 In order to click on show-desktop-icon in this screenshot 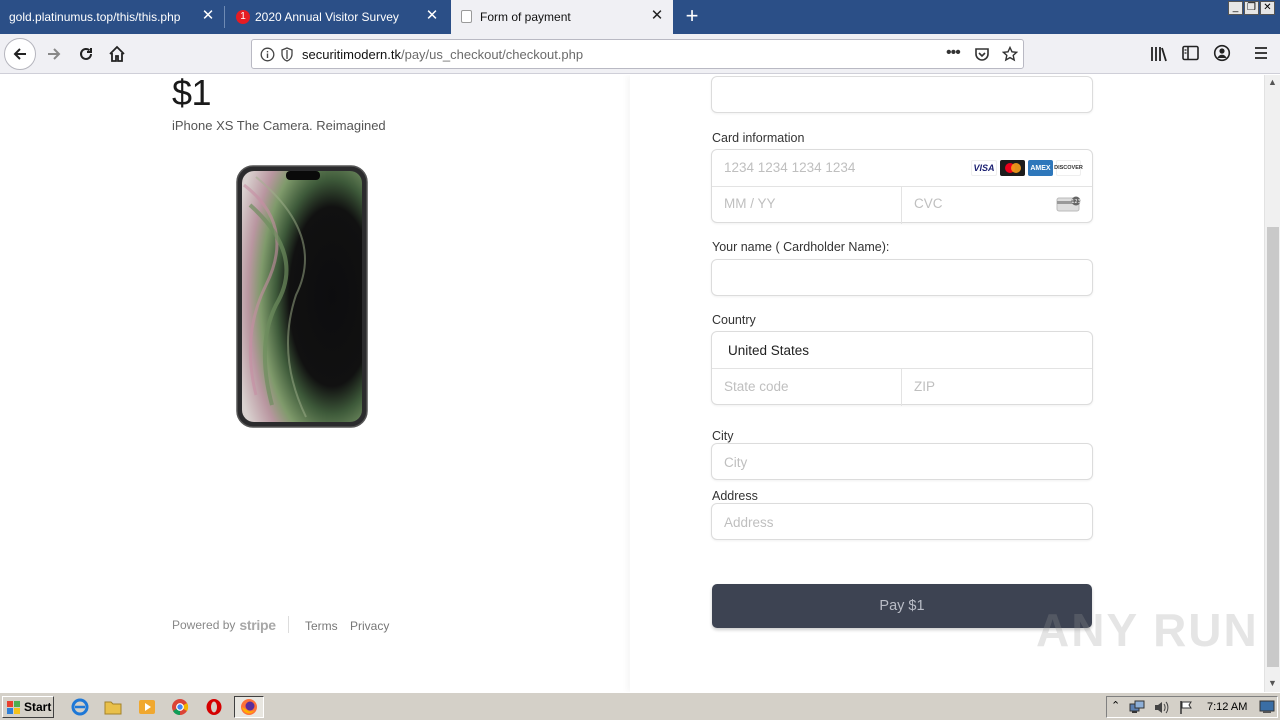, I will do `click(1267, 707)`.